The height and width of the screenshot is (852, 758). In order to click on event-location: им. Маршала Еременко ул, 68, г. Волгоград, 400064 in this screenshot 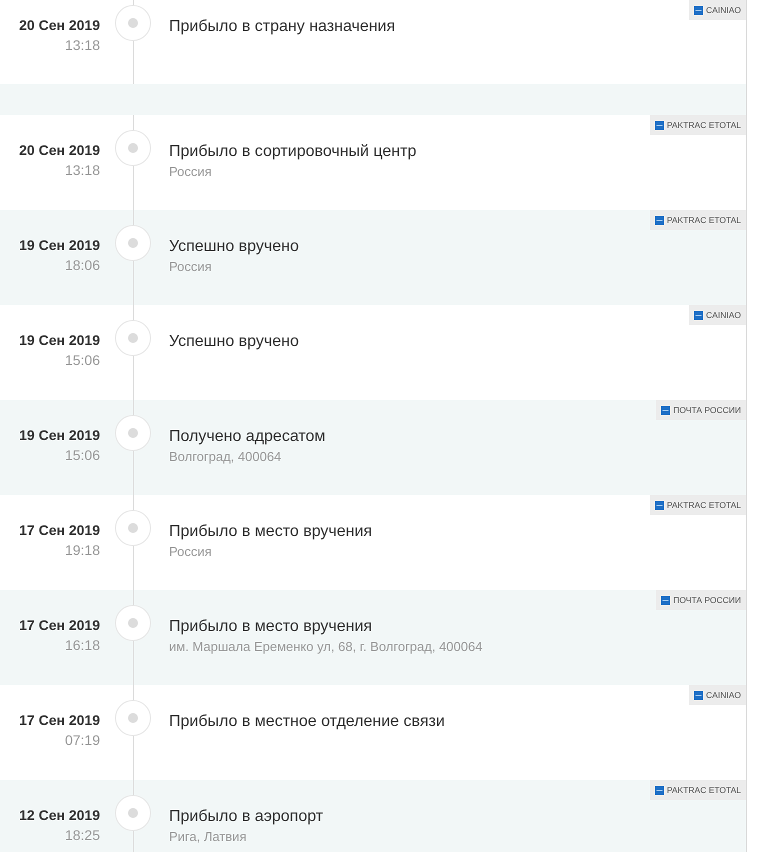, I will do `click(325, 647)`.